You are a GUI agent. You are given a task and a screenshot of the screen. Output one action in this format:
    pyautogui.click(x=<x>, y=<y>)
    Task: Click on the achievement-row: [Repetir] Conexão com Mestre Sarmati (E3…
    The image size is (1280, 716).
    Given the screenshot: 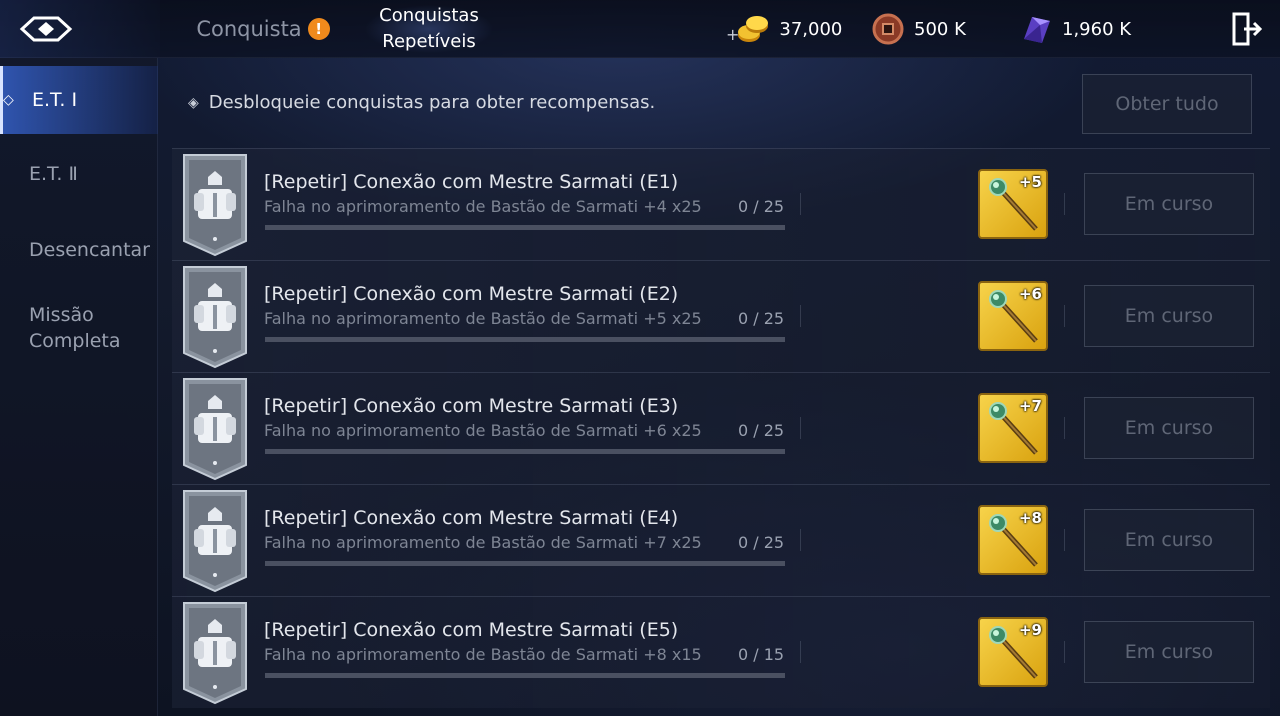 What is the action you would take?
    pyautogui.click(x=721, y=428)
    